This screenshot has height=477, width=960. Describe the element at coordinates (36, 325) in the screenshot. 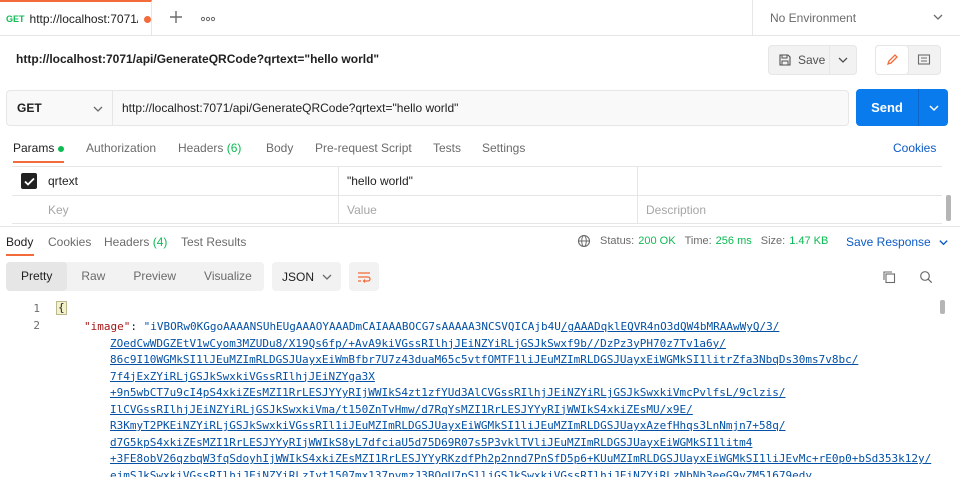

I see `line-number: 2` at that location.